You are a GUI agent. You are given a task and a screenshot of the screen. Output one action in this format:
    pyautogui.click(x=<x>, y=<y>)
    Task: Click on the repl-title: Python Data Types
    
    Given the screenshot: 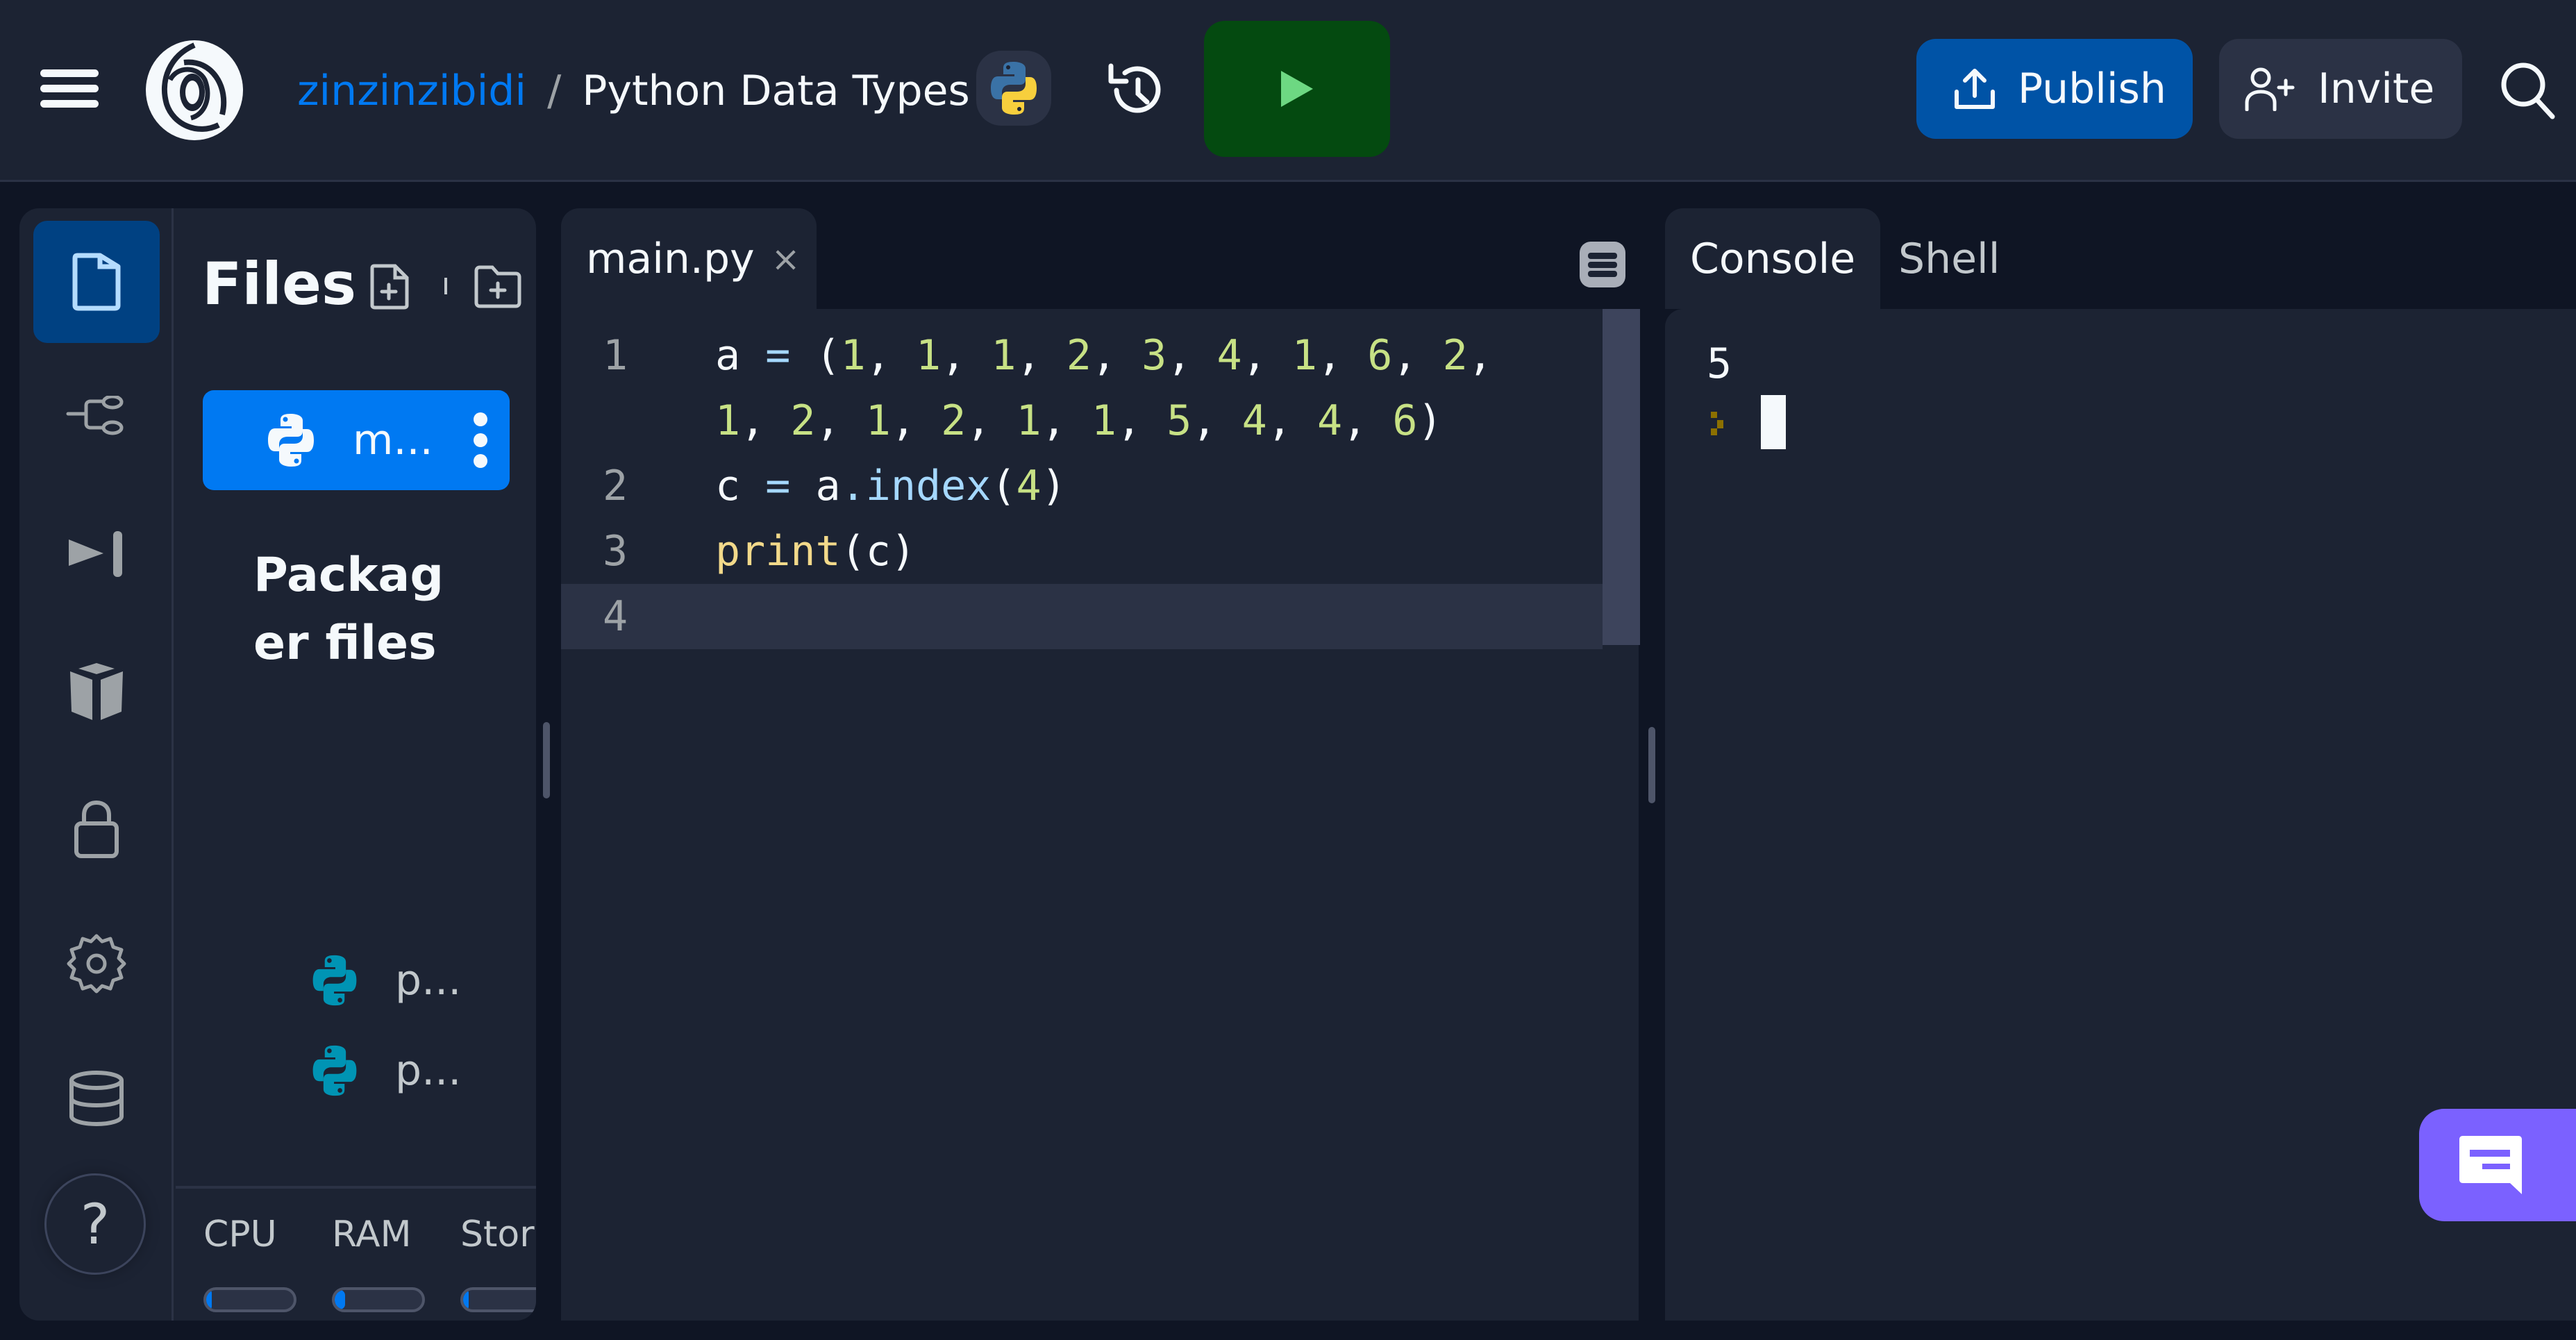 What is the action you would take?
    pyautogui.click(x=775, y=91)
    